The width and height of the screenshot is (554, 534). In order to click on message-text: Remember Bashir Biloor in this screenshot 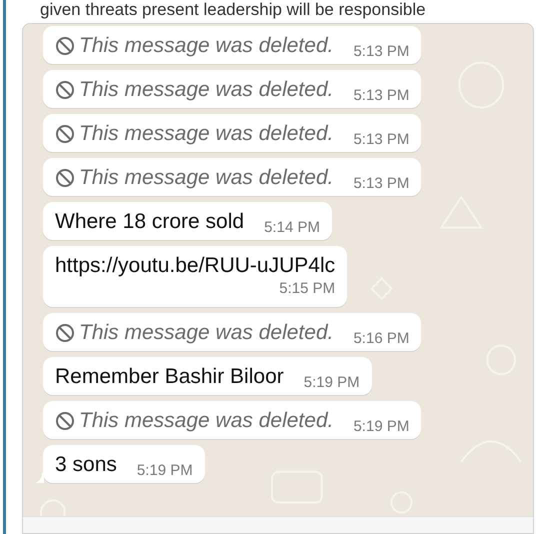, I will do `click(169, 377)`.